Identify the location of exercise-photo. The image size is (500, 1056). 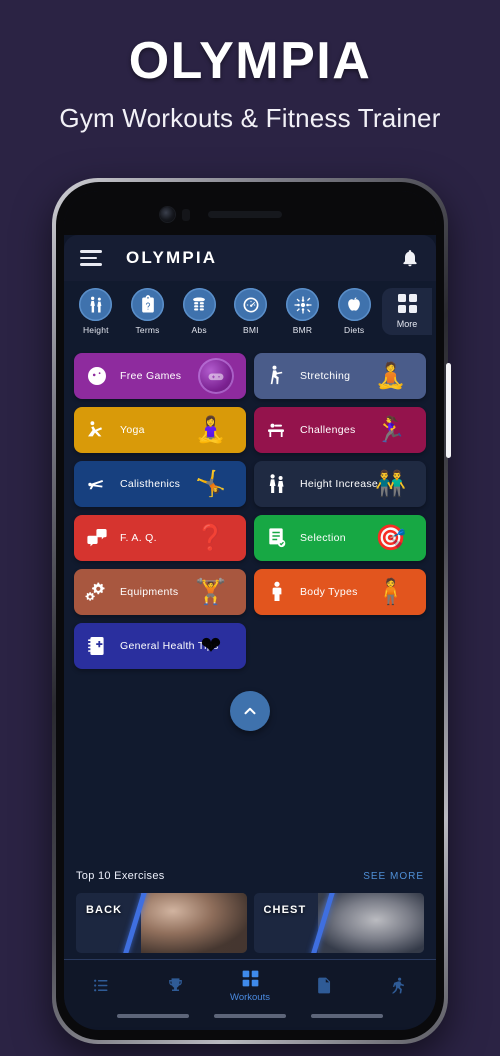
(193, 923).